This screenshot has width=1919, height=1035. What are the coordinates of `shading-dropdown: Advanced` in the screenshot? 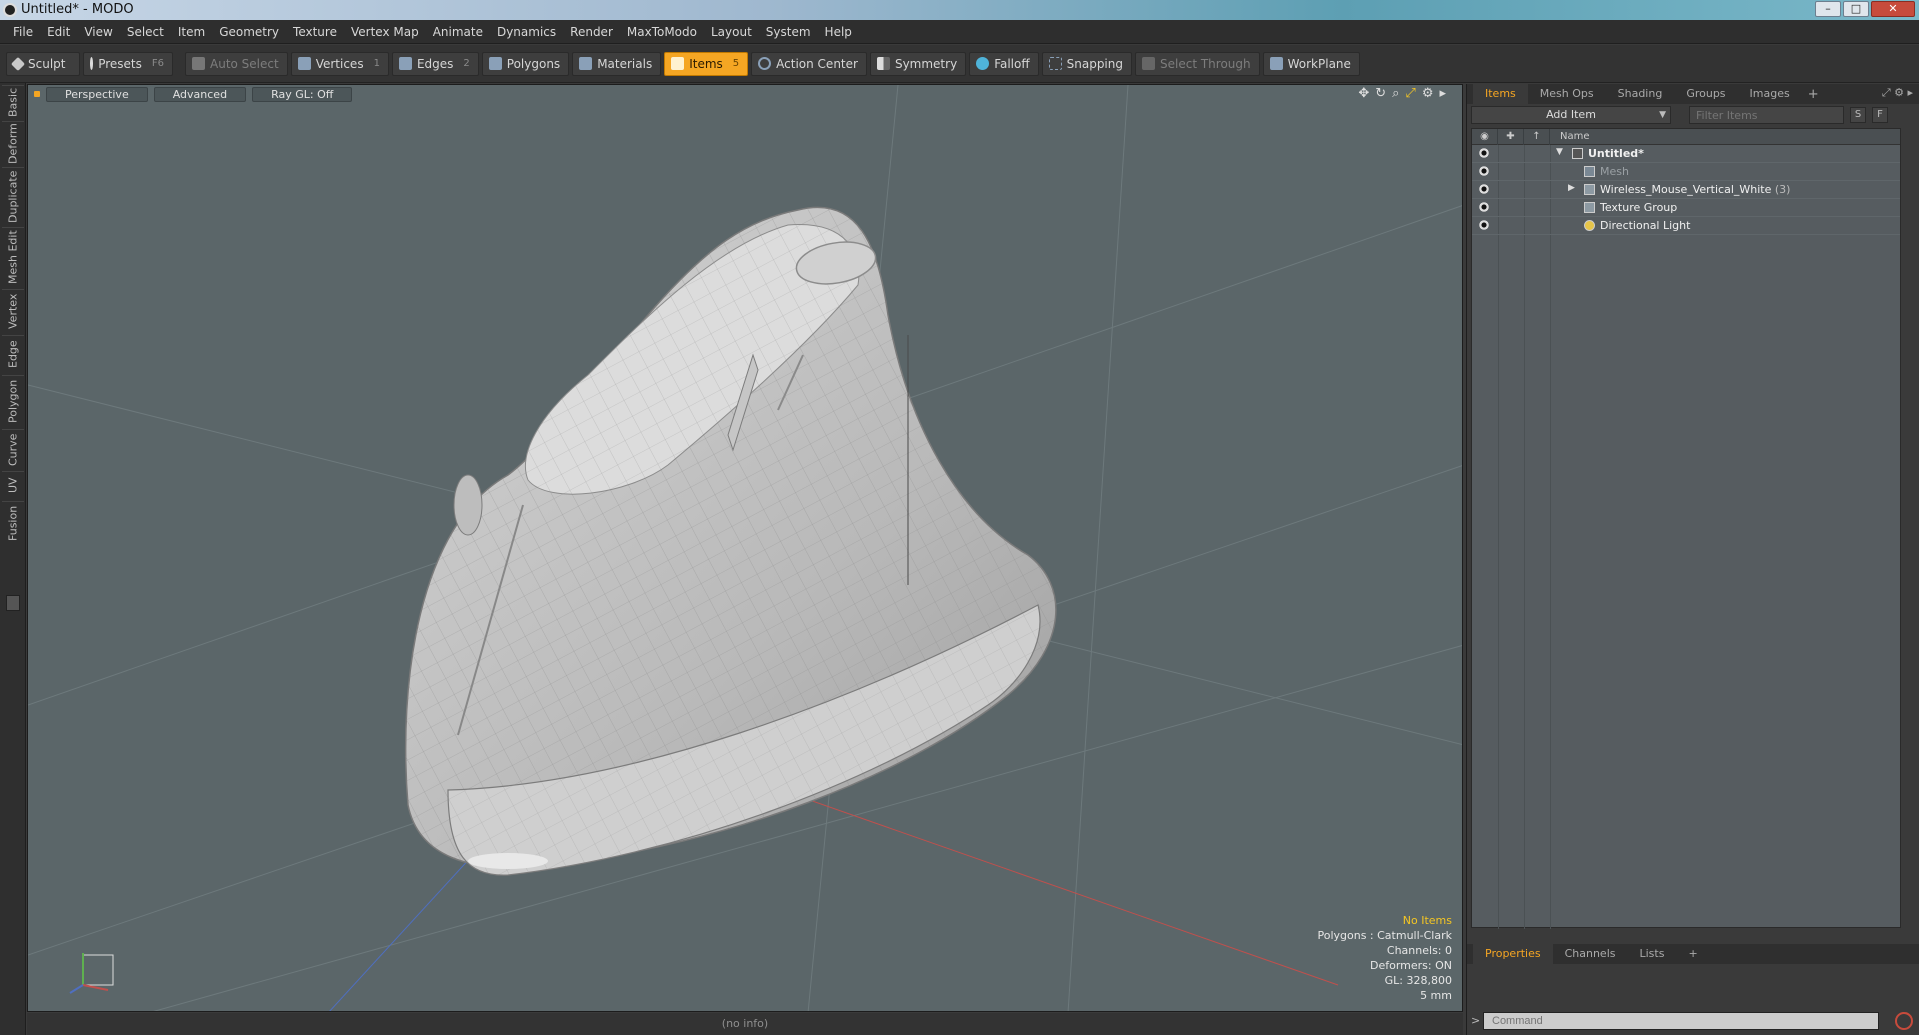 It's located at (200, 94).